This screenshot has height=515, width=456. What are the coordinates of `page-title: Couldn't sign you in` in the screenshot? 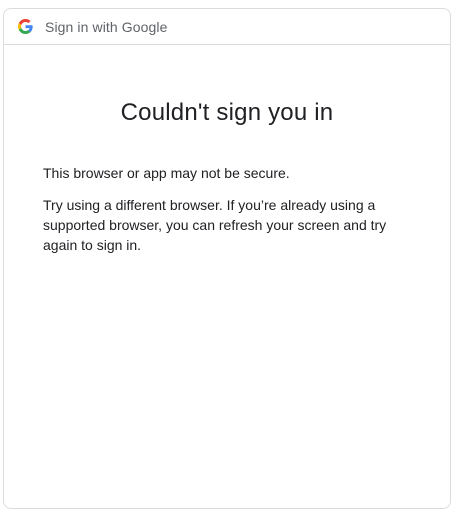 It's located at (227, 112).